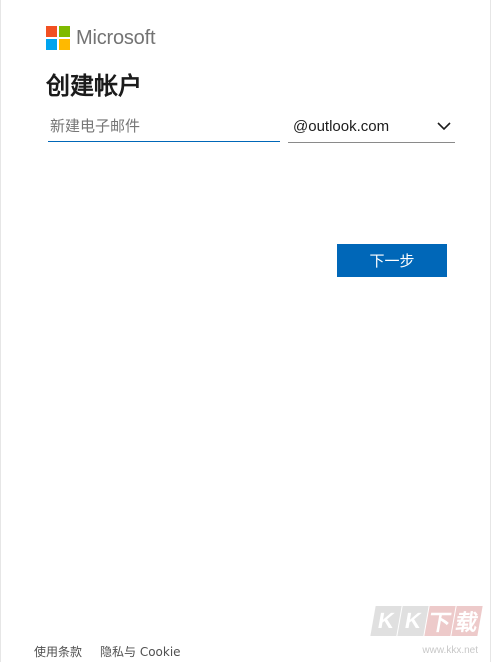 The image size is (491, 662). I want to click on domain-select: @outlook.com, so click(371, 126).